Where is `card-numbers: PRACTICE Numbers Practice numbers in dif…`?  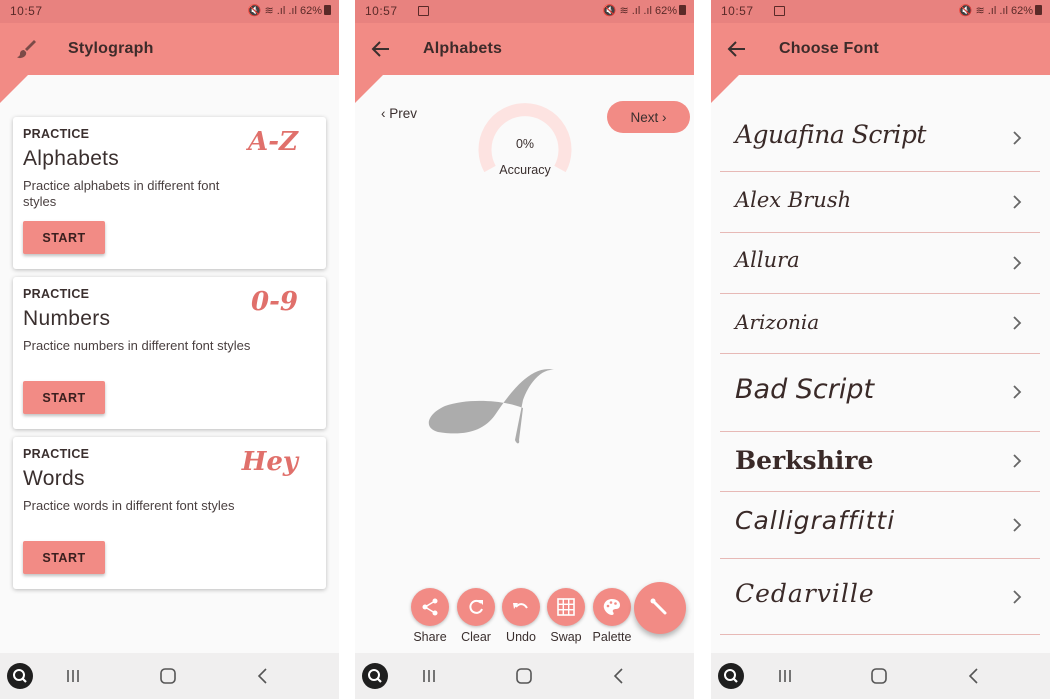
card-numbers: PRACTICE Numbers Practice numbers in dif… is located at coordinates (169, 353).